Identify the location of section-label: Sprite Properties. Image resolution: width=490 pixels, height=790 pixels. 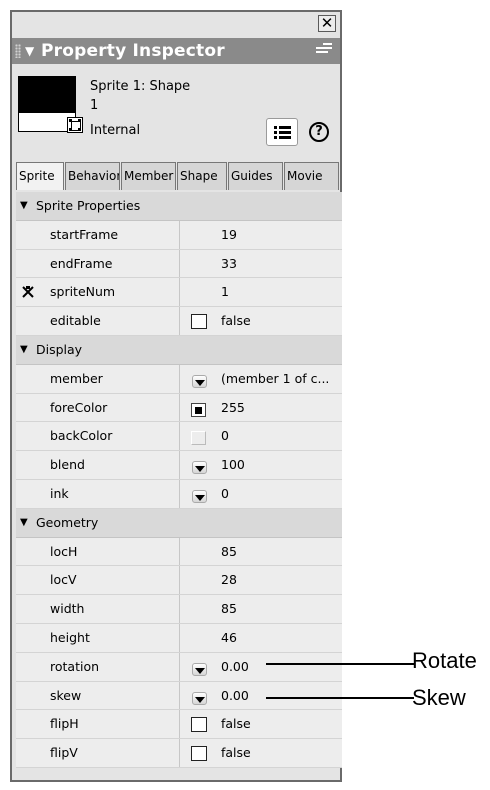
(88, 205).